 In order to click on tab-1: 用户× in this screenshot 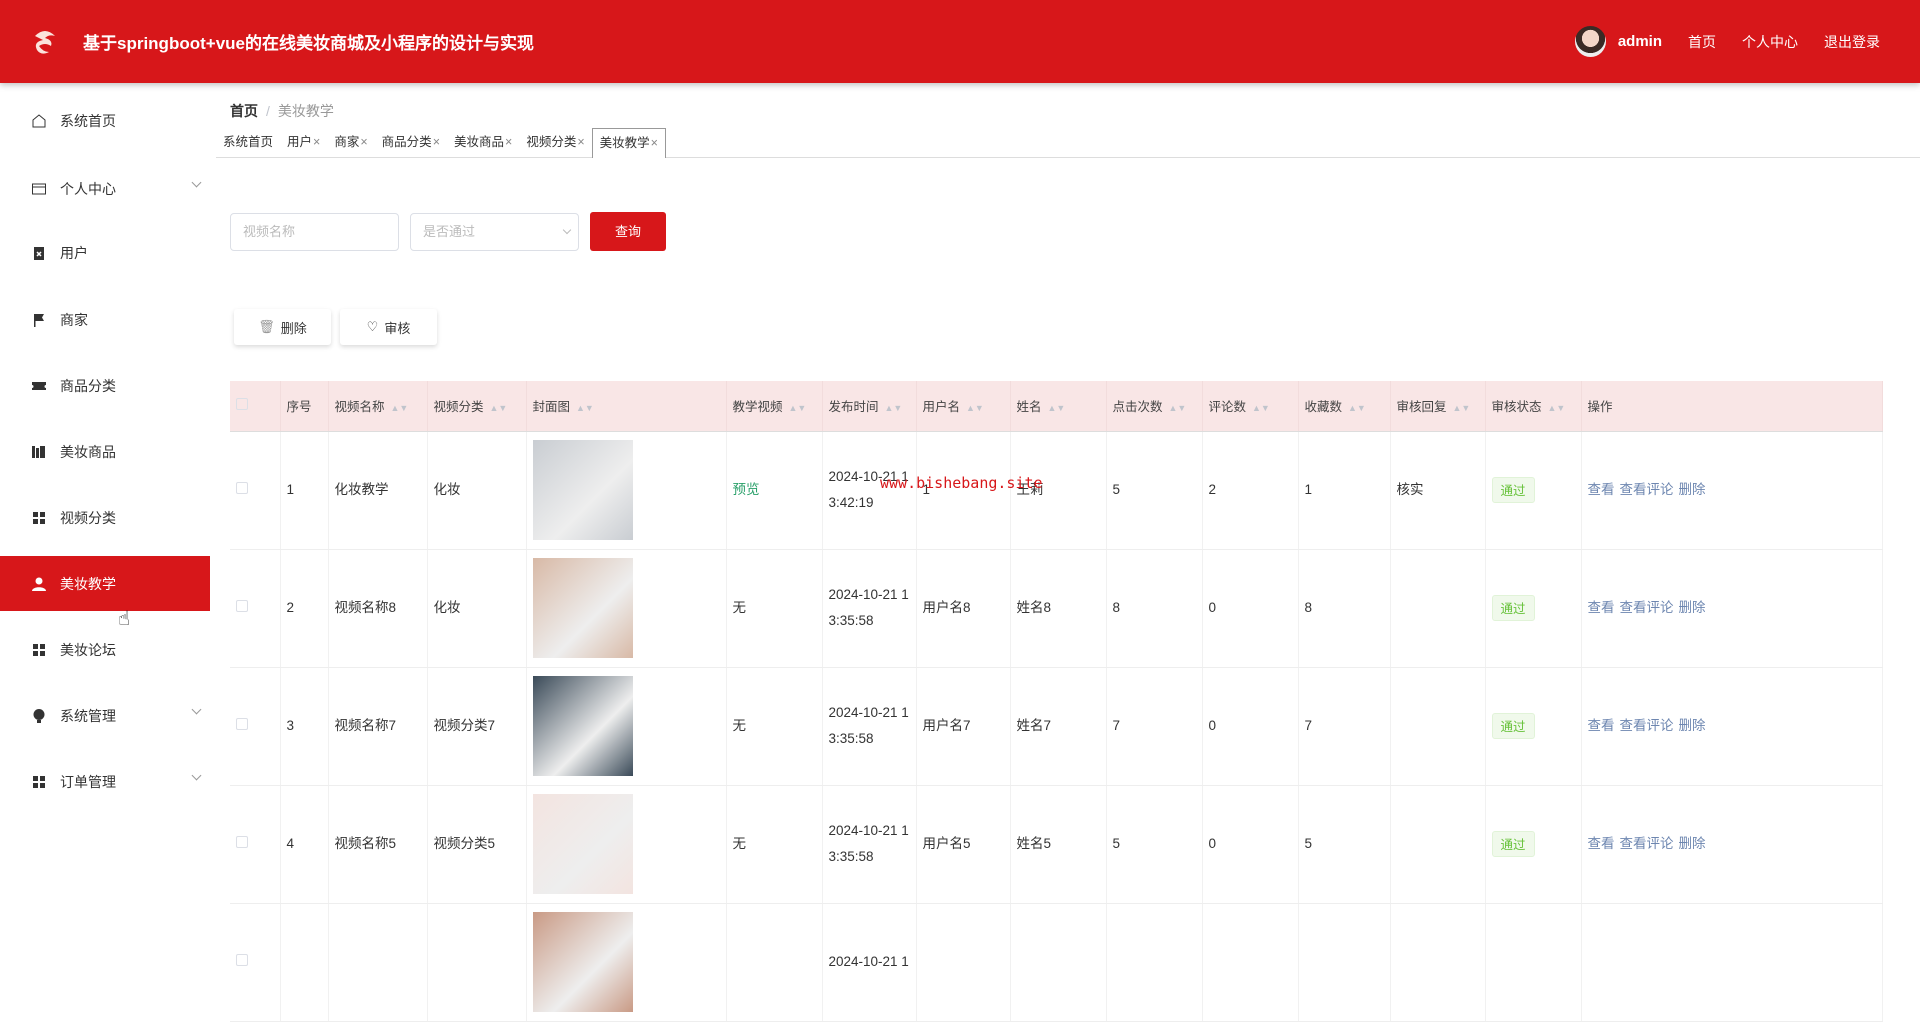, I will do `click(303, 142)`.